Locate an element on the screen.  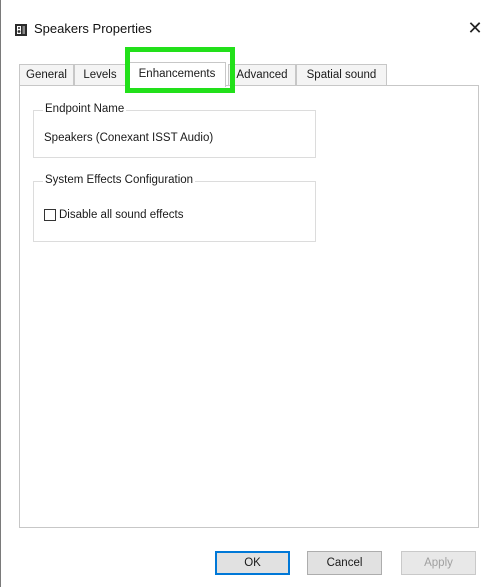
ok-button: OK is located at coordinates (252, 563).